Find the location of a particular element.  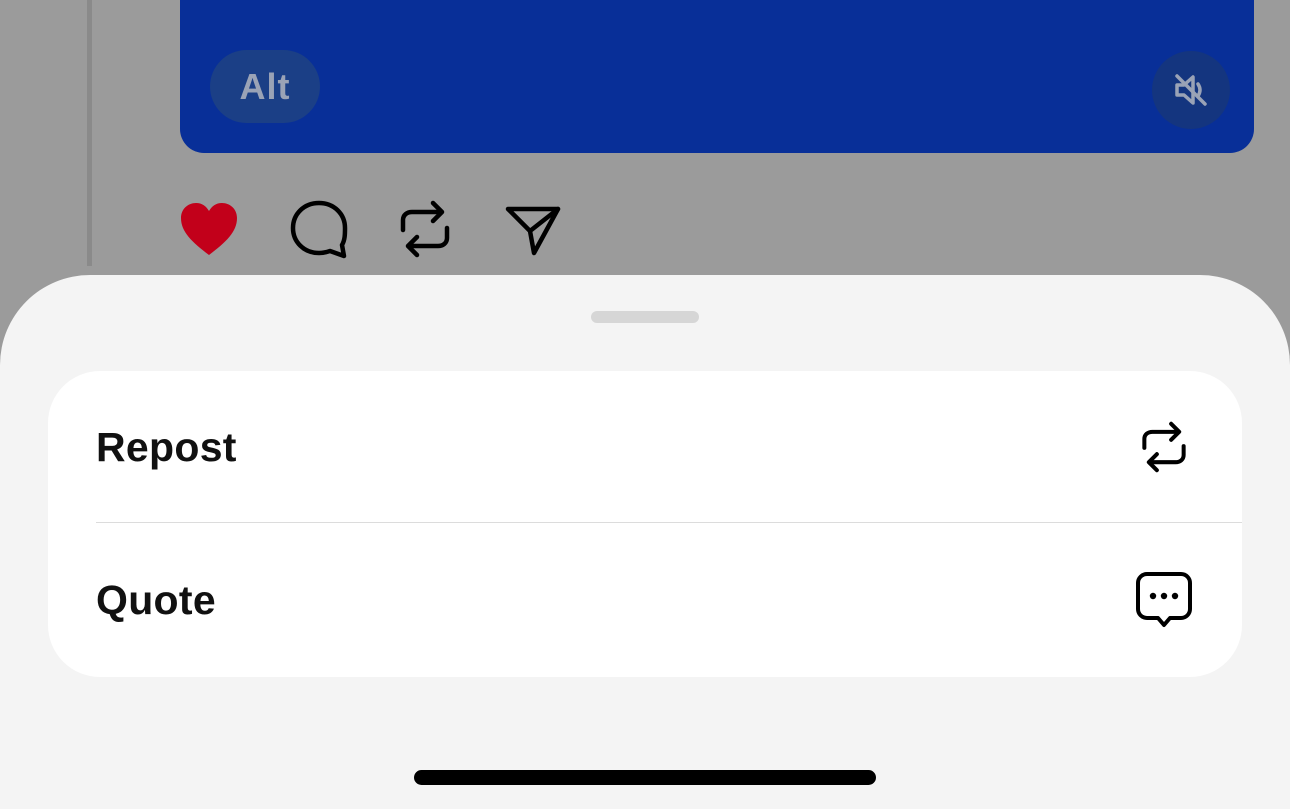

repost-button is located at coordinates (425, 229).